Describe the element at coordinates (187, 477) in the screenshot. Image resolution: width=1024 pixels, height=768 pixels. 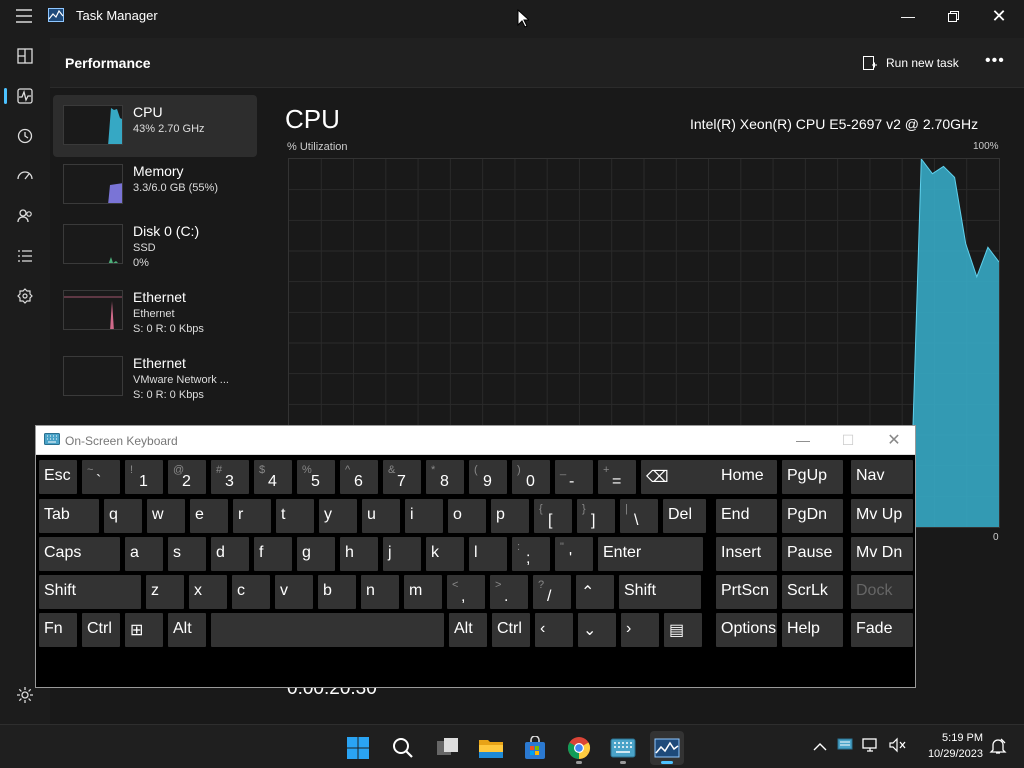
I see `key-2: @2` at that location.